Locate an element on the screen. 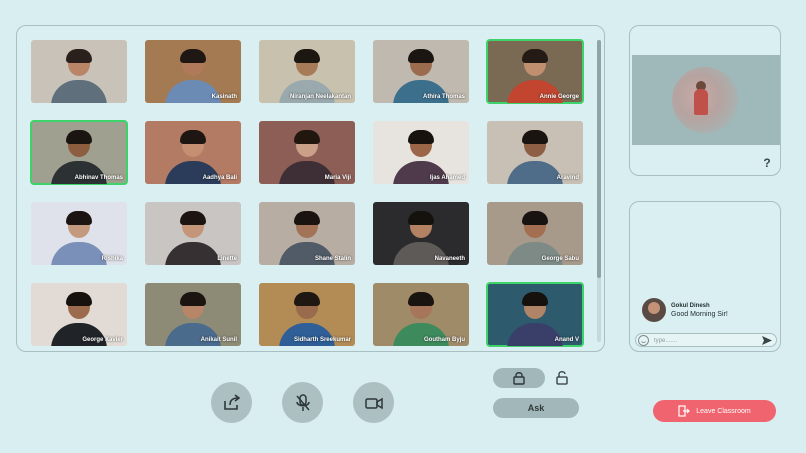  chat-input is located at coordinates (704, 340).